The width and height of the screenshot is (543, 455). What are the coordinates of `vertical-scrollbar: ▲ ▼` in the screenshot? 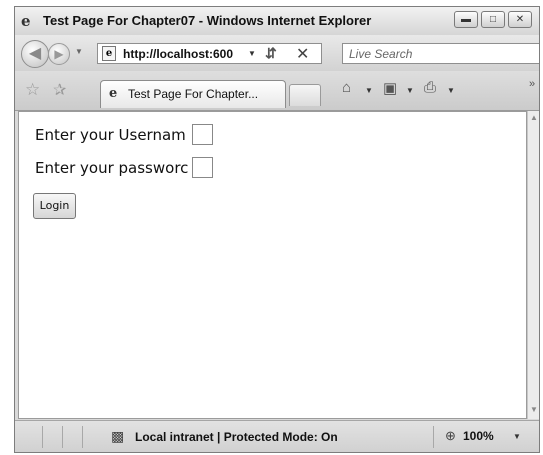 It's located at (533, 265).